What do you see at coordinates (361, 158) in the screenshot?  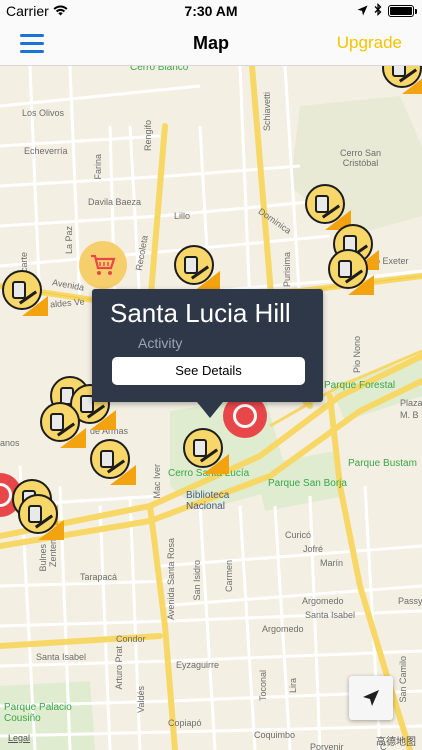 I see `map-label: Cerro San Cristóbal` at bounding box center [361, 158].